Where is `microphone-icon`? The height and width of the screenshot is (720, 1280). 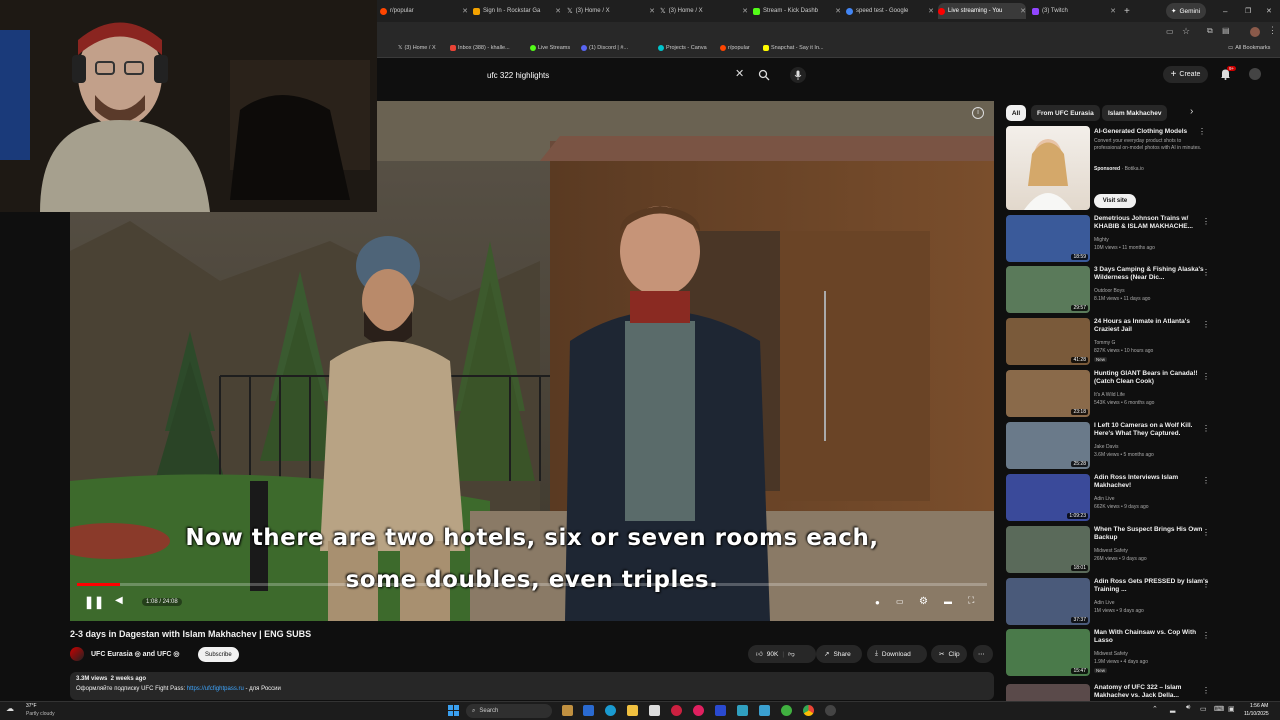
microphone-icon is located at coordinates (798, 75).